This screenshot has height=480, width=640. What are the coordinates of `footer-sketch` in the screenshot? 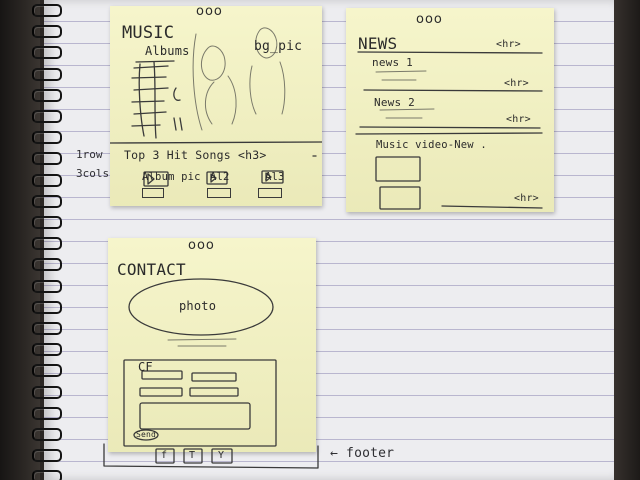 It's located at (211, 456).